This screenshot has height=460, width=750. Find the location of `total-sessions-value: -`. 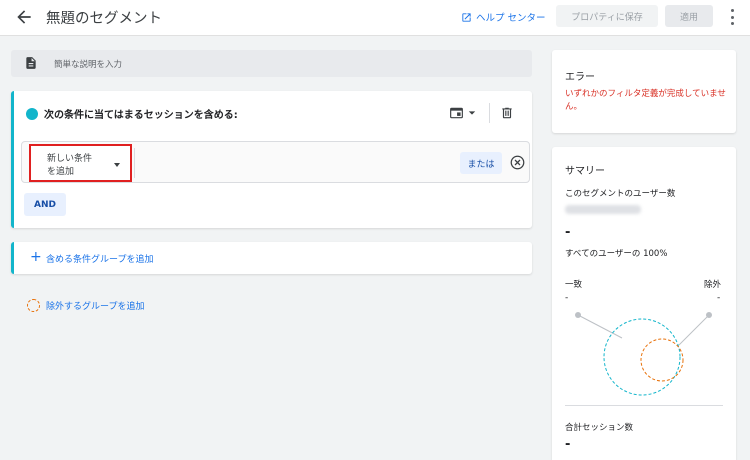

total-sessions-value: - is located at coordinates (568, 444).